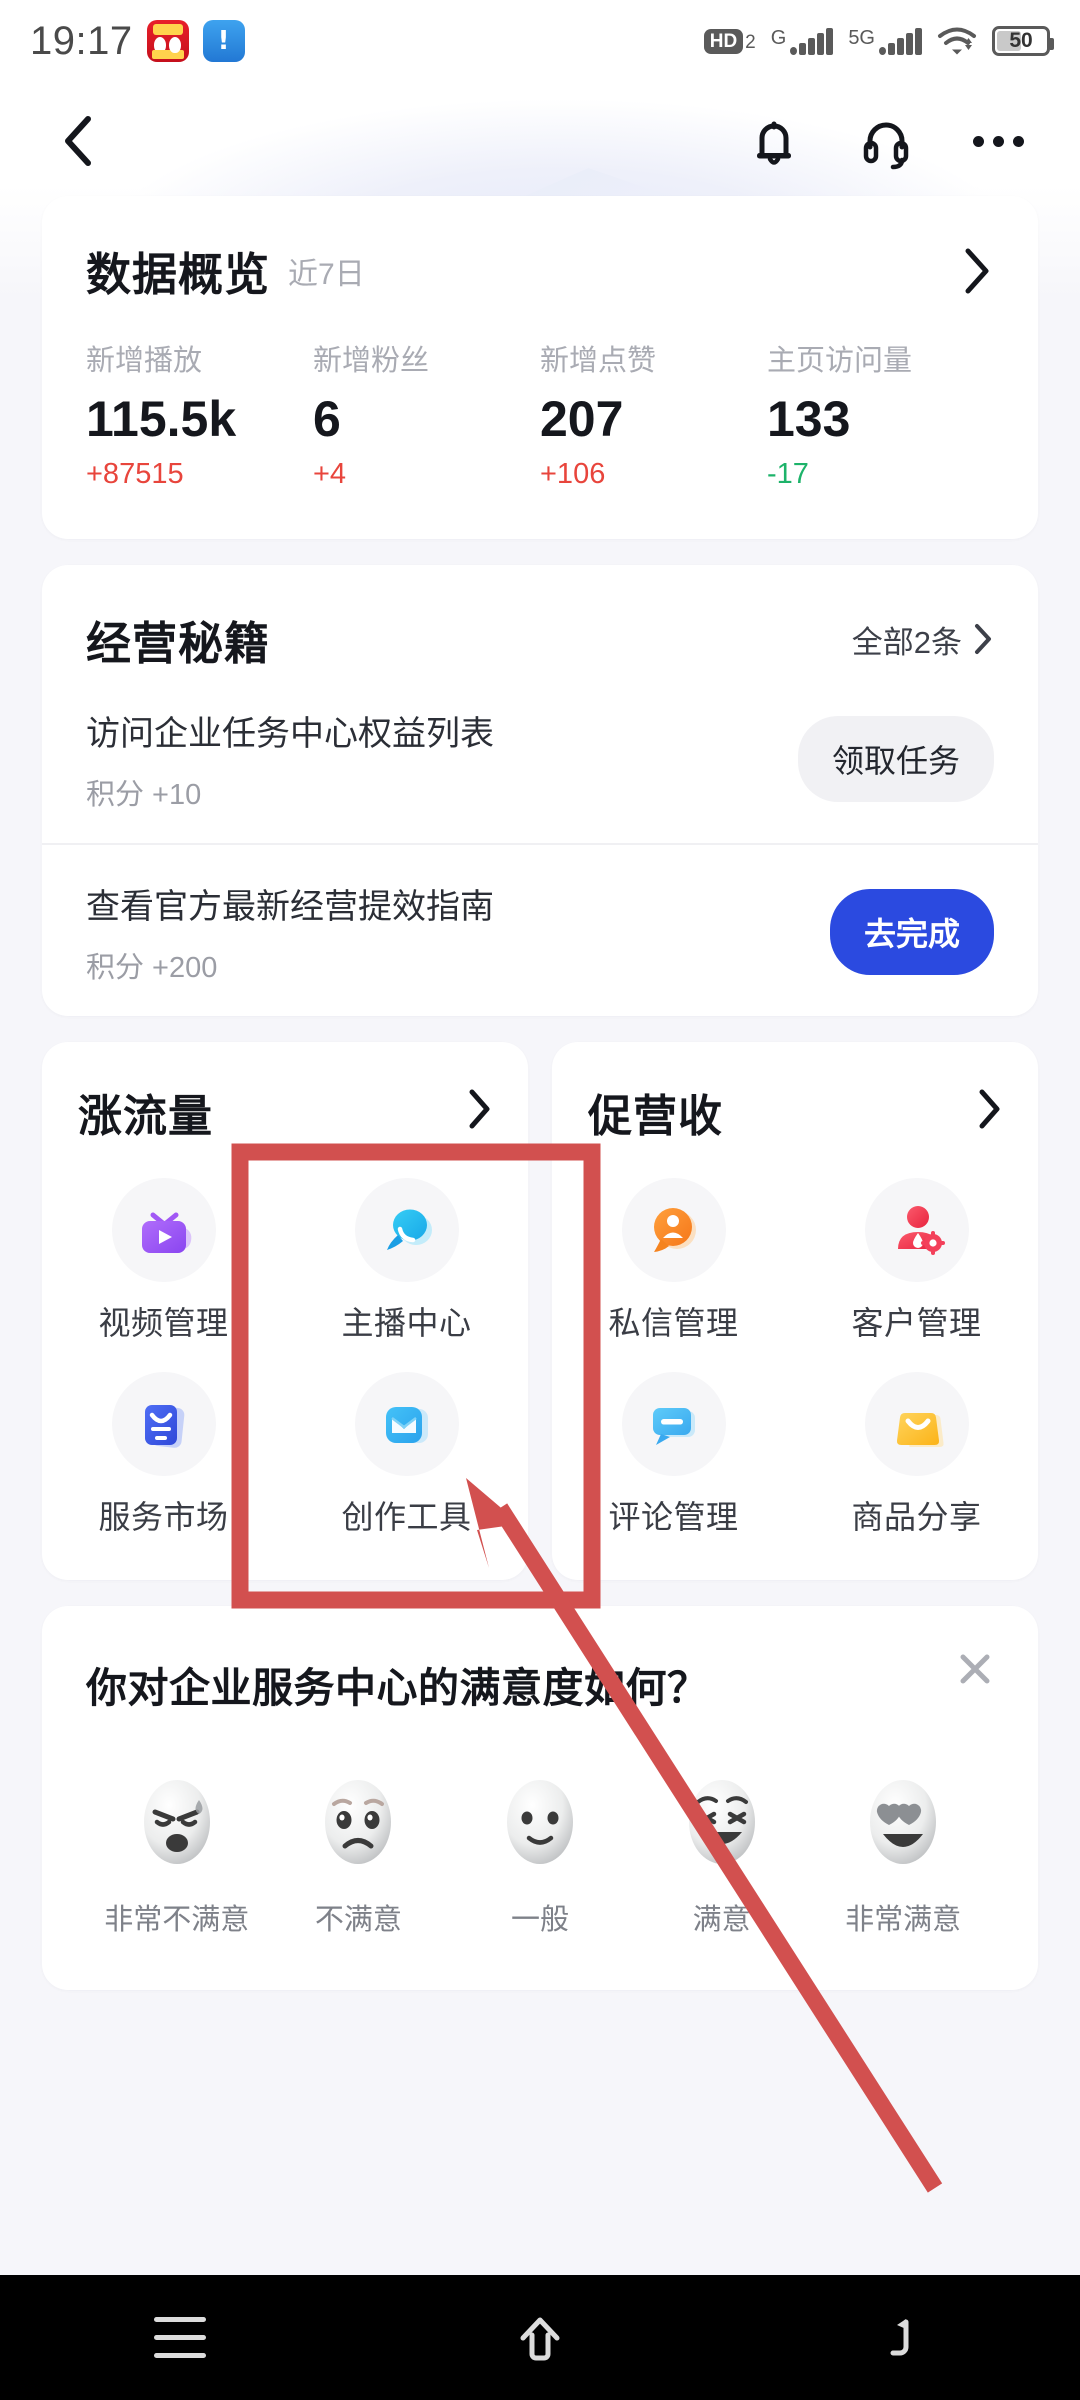 This screenshot has height=2400, width=1080. What do you see at coordinates (573, 473) in the screenshot?
I see `stat-delta: +106` at bounding box center [573, 473].